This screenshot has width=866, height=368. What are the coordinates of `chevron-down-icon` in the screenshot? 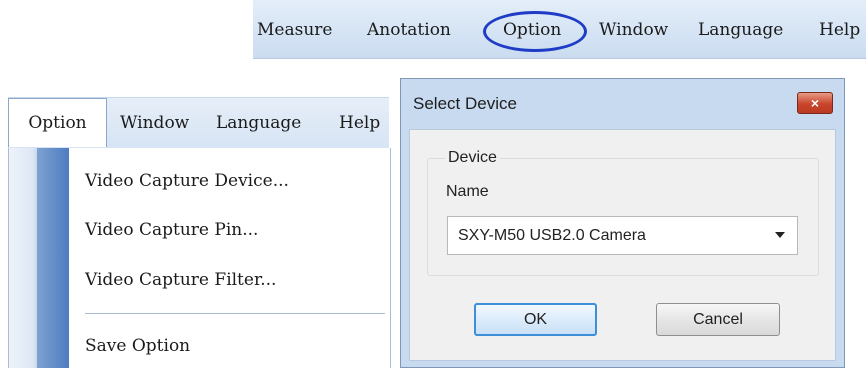 It's located at (780, 235).